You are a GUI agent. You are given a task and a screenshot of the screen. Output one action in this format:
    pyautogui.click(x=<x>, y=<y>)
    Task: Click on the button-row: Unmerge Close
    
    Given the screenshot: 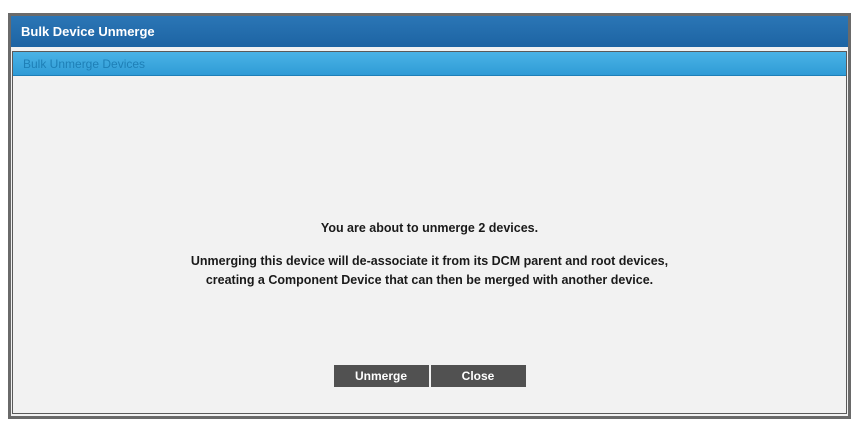 What is the action you would take?
    pyautogui.click(x=429, y=376)
    